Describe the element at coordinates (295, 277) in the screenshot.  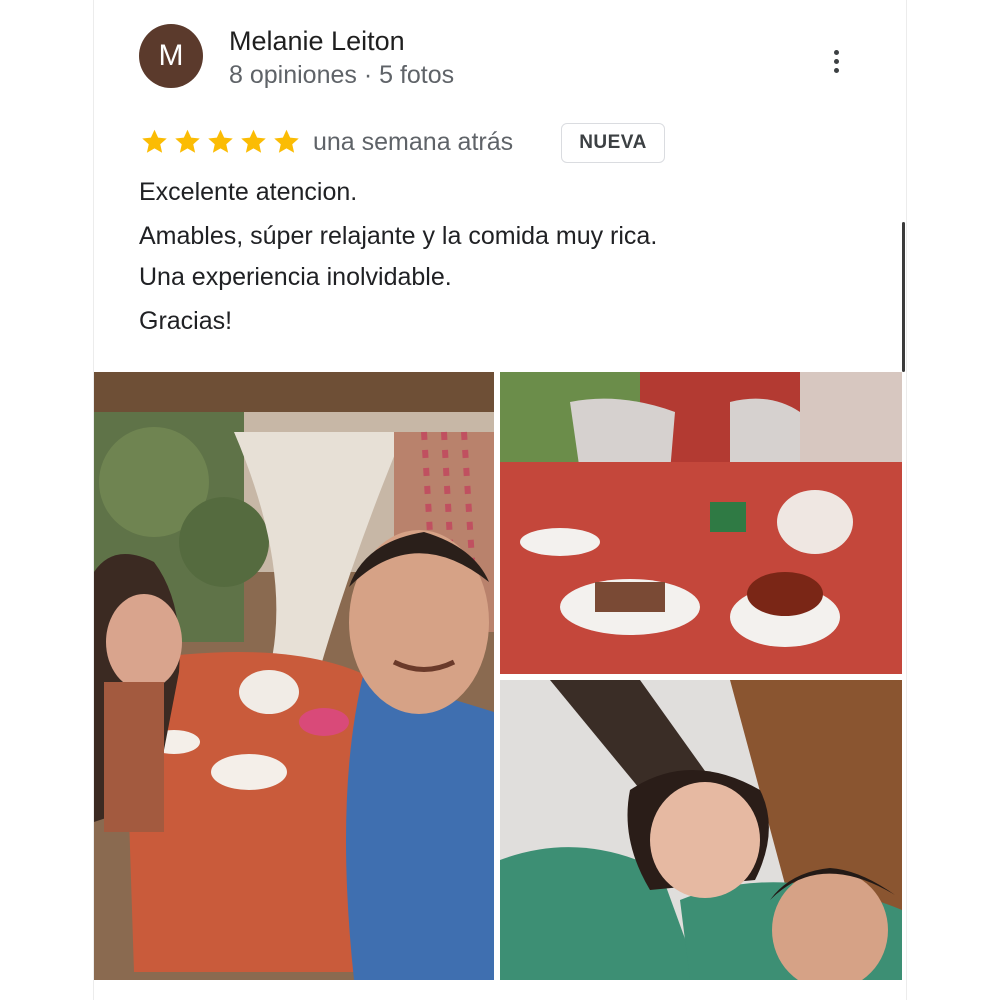
I see `review-text-line: Una experiencia inolvidable.` at that location.